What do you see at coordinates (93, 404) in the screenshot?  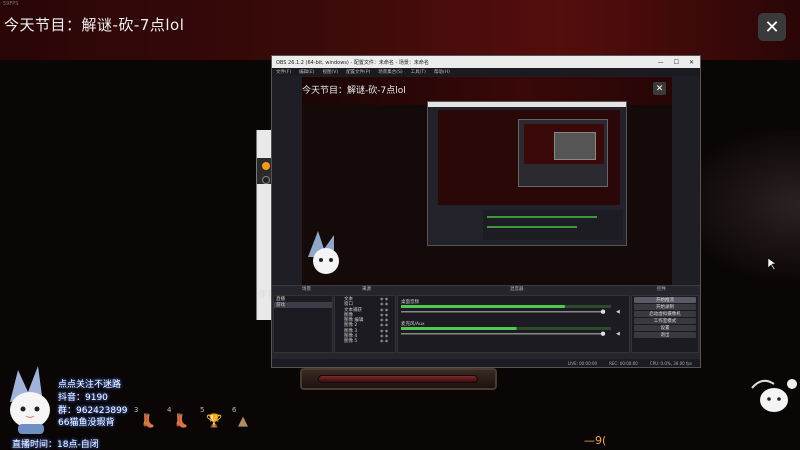 I see `overlay-info: 点点关注不迷路 抖音：9190 群：962423899 66猫鱼没瑕背` at bounding box center [93, 404].